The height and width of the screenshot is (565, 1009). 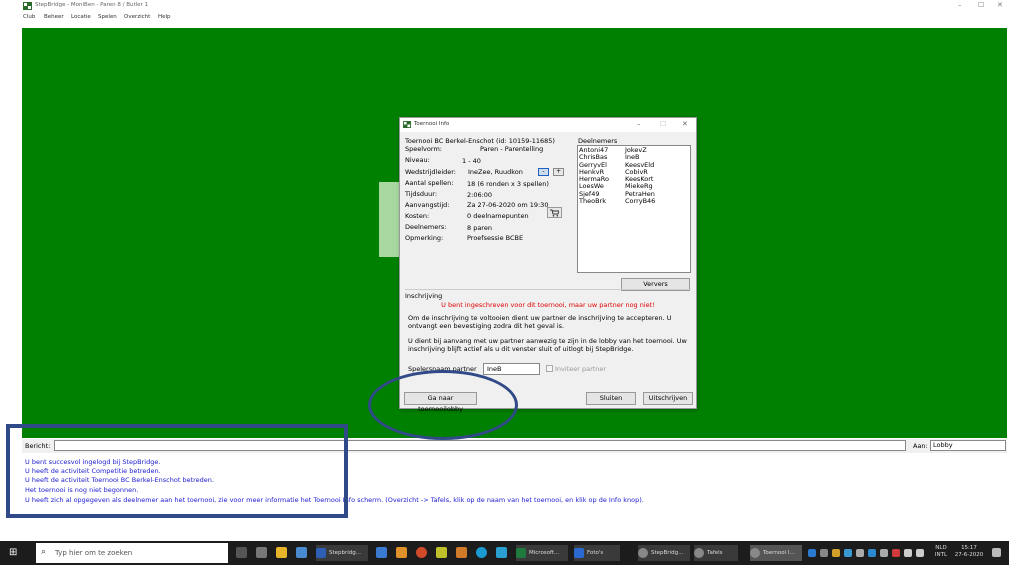 I want to click on cart-icon, so click(x=555, y=213).